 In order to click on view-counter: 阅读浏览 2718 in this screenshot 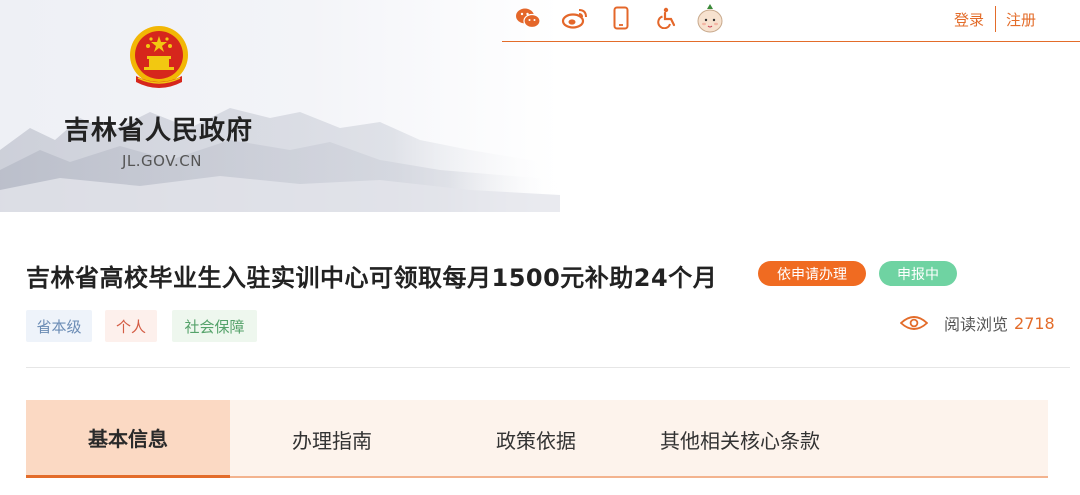, I will do `click(977, 323)`.